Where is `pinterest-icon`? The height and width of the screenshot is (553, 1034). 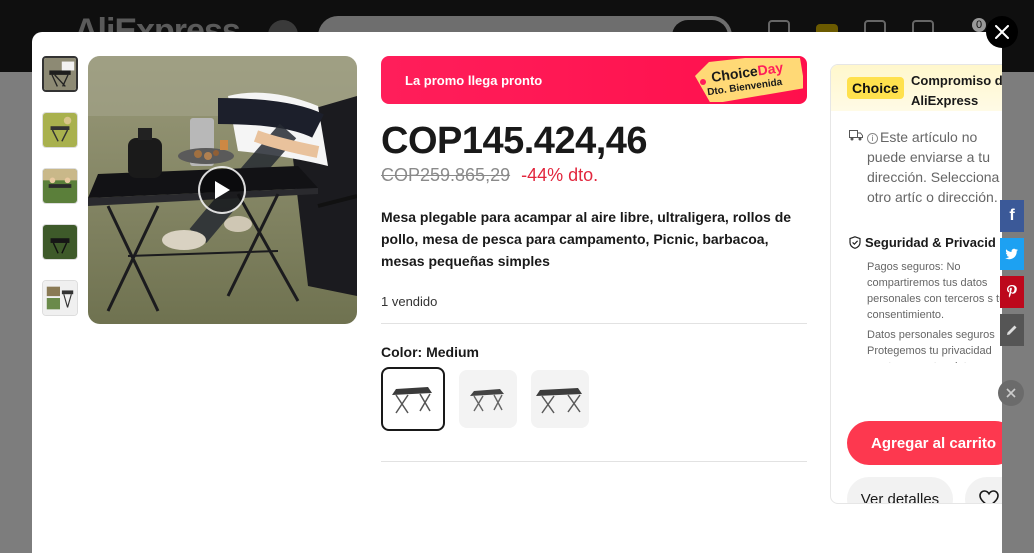 pinterest-icon is located at coordinates (1012, 292).